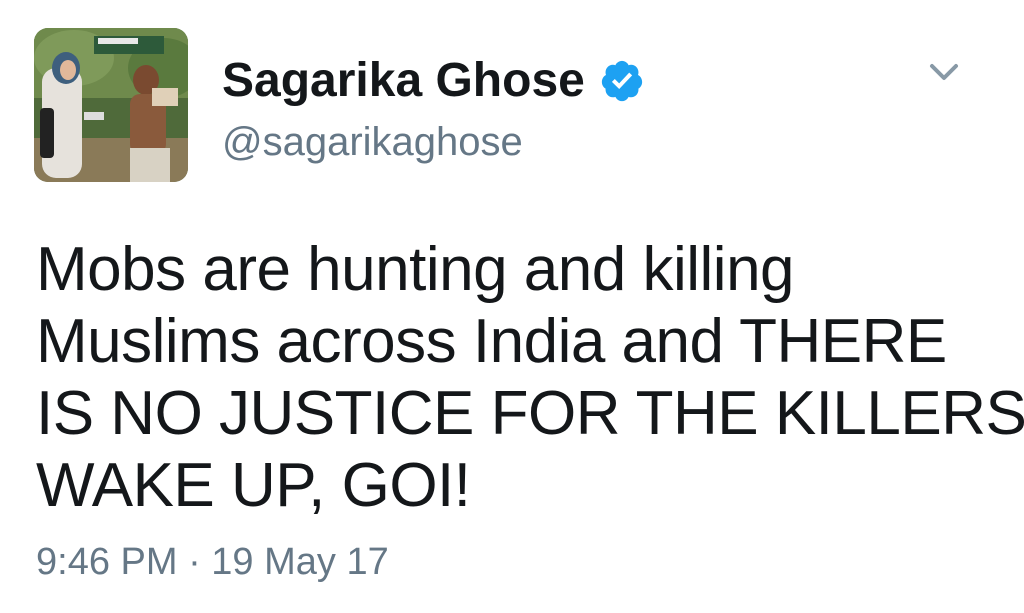  Describe the element at coordinates (530, 413) in the screenshot. I see `tweet-text-line: IS NO JUSTICE FOR THE KILLERS!` at that location.